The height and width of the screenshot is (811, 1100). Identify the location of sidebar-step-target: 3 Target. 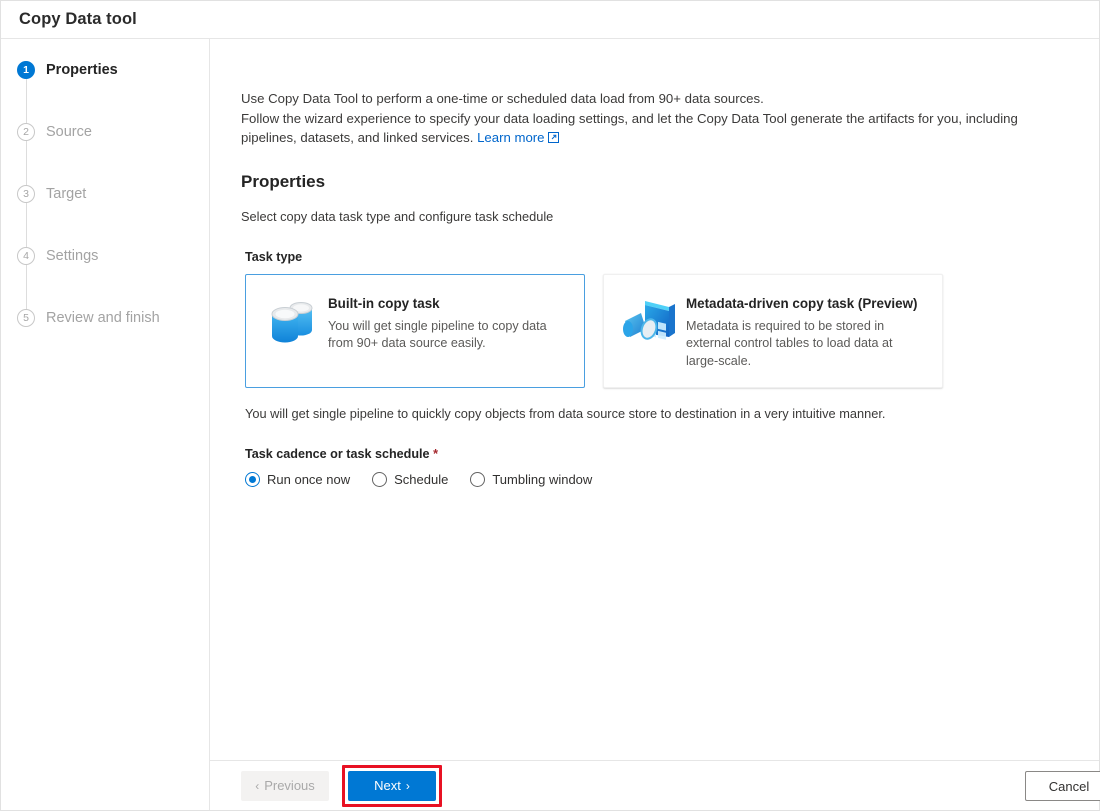
(105, 194).